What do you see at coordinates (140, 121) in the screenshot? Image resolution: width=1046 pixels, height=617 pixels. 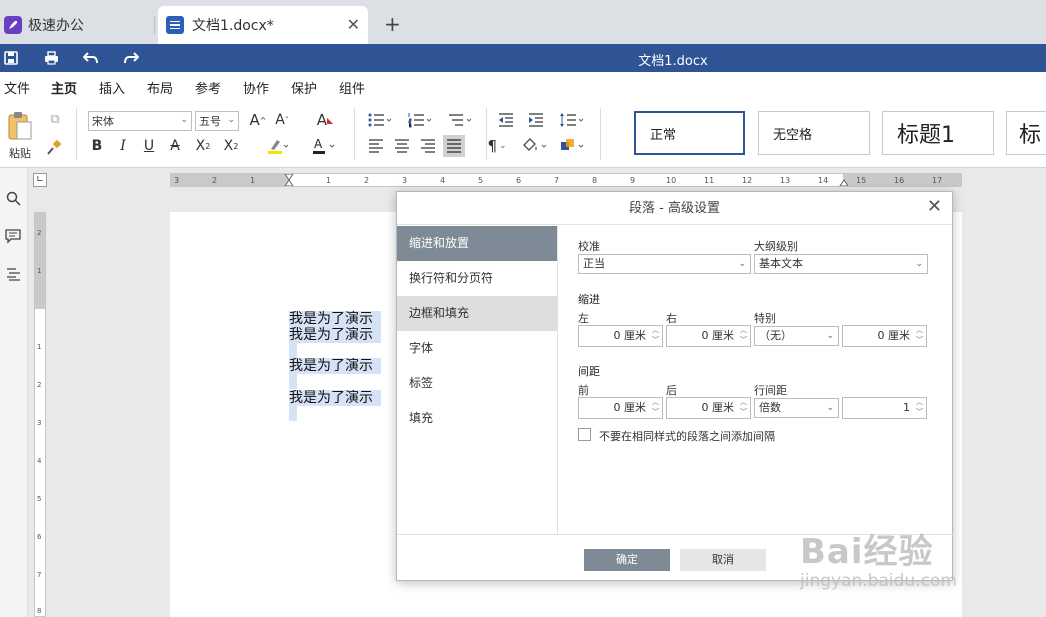 I see `font-name-select: 宋体 ⌄` at bounding box center [140, 121].